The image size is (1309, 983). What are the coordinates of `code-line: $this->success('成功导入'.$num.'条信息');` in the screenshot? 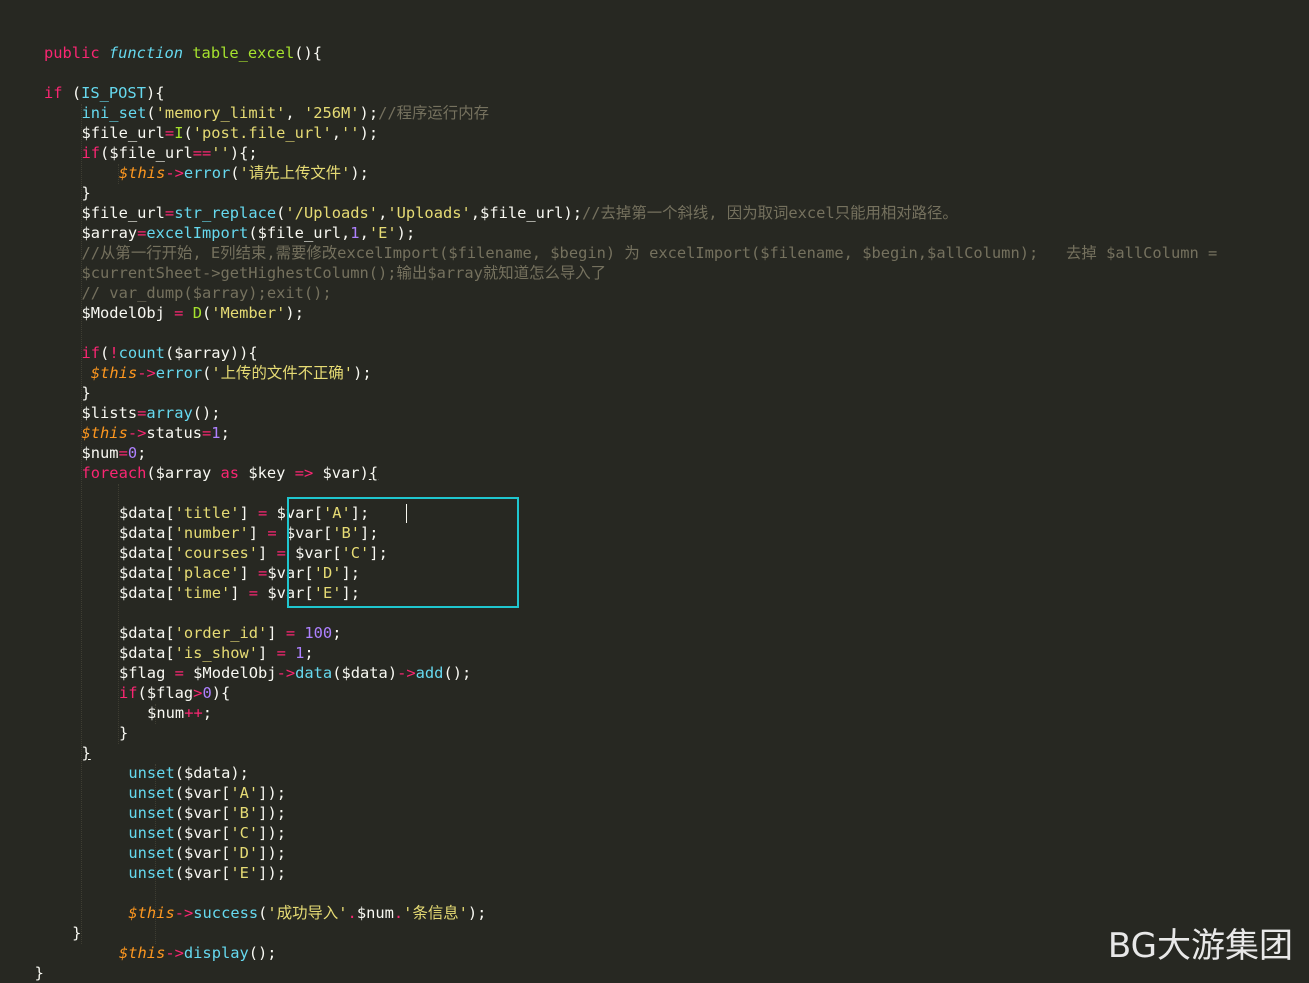 It's located at (307, 913).